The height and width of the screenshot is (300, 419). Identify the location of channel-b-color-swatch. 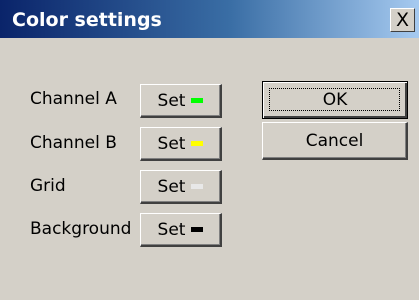
(197, 143).